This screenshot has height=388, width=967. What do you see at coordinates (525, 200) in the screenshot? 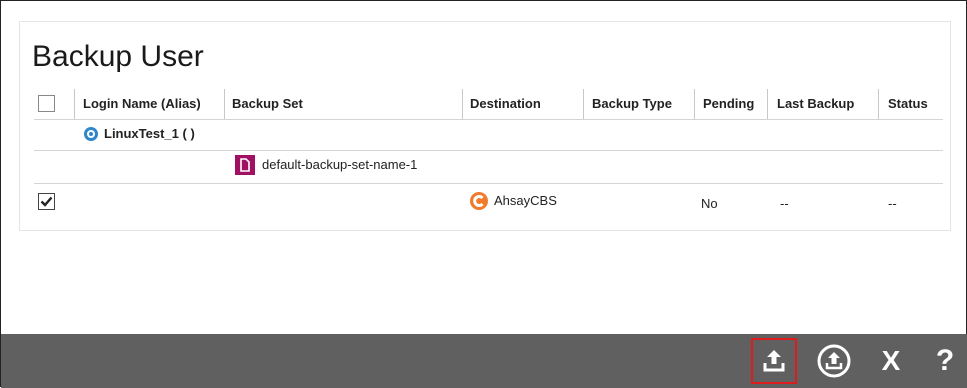
I see `destination-name: AhsayCBS` at bounding box center [525, 200].